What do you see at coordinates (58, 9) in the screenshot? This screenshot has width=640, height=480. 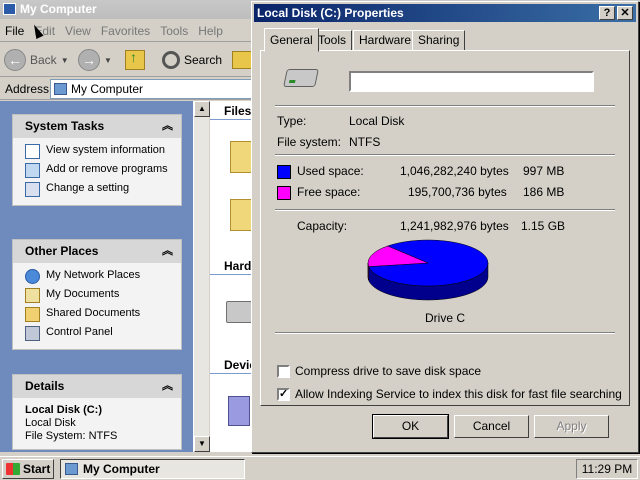 I see `explorer-title: My Computer` at bounding box center [58, 9].